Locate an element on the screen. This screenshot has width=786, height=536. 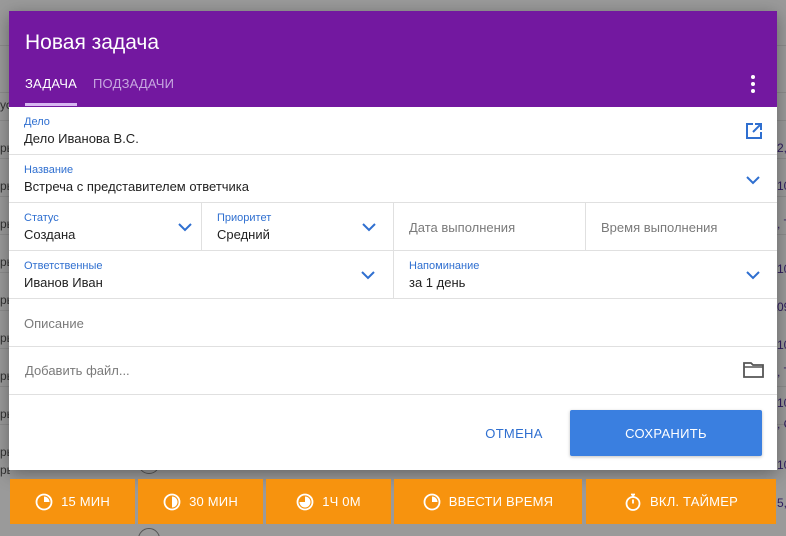
enter-time-button: ВВЕСТИ ВРЕМЯ is located at coordinates (488, 501).